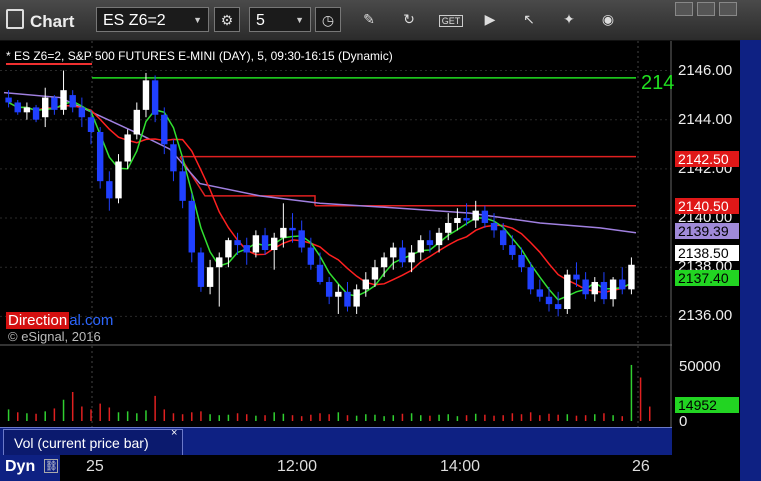 The image size is (761, 481). I want to click on gear-icon: ⚙, so click(227, 20).